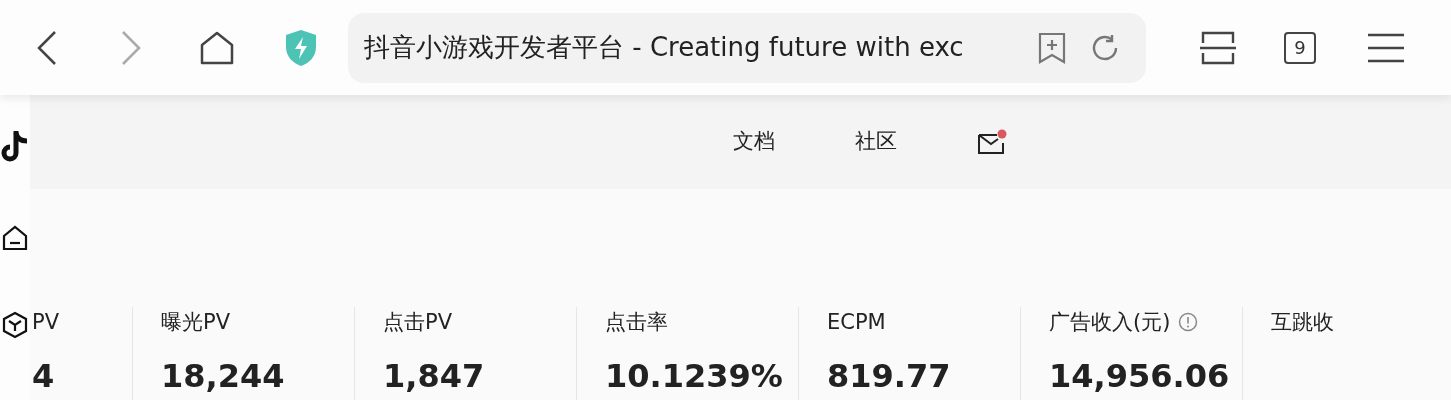  What do you see at coordinates (15, 238) in the screenshot?
I see `home-icon` at bounding box center [15, 238].